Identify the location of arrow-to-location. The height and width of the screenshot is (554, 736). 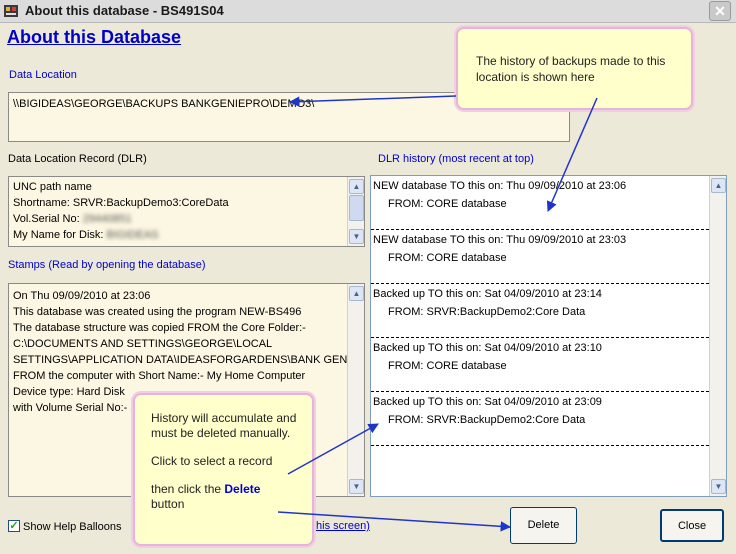
(372, 101).